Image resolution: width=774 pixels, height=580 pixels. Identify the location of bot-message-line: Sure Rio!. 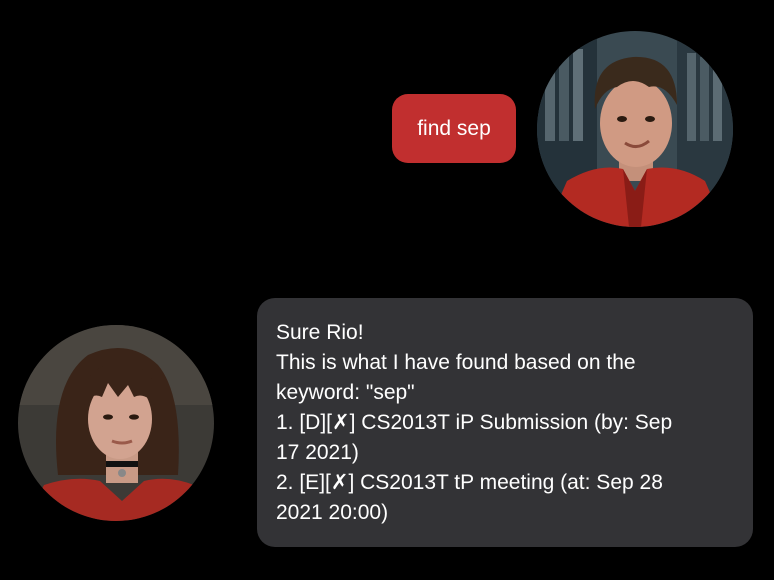
(320, 332).